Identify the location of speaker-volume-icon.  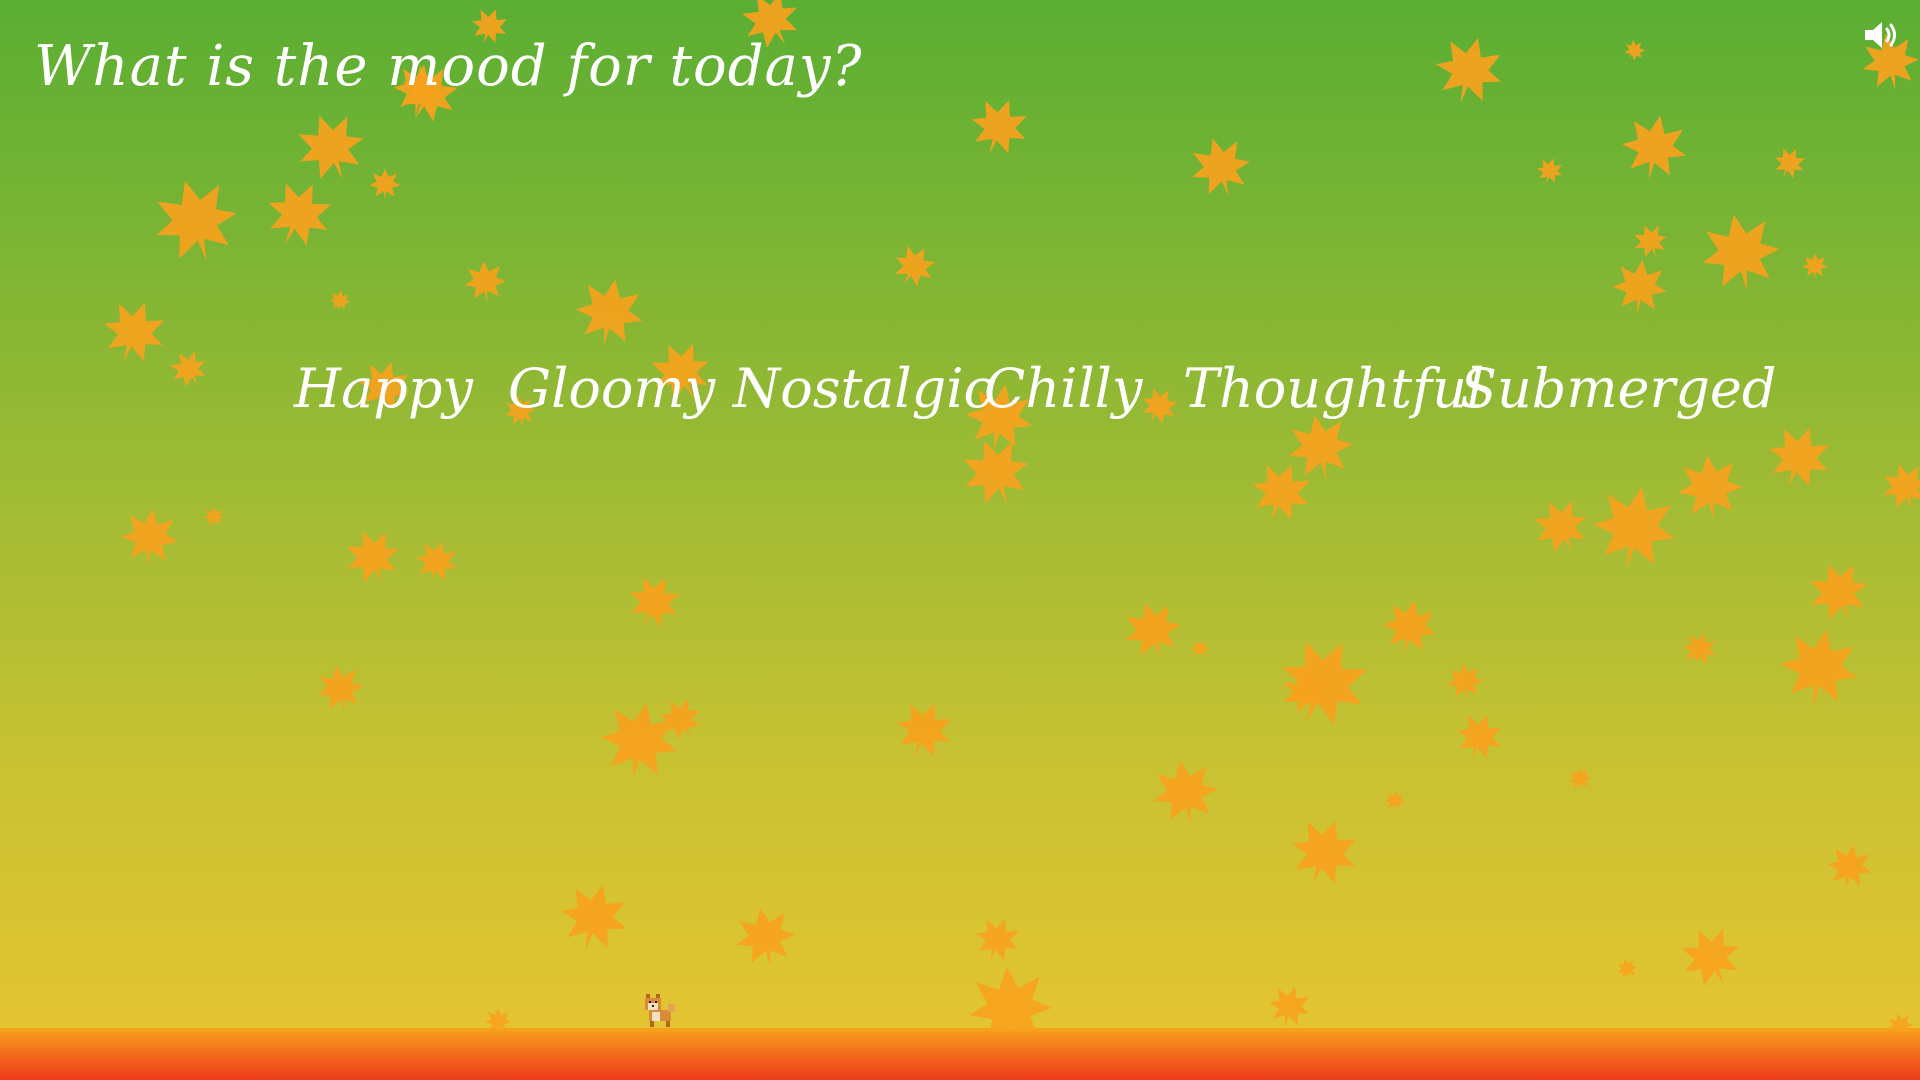
(1880, 35).